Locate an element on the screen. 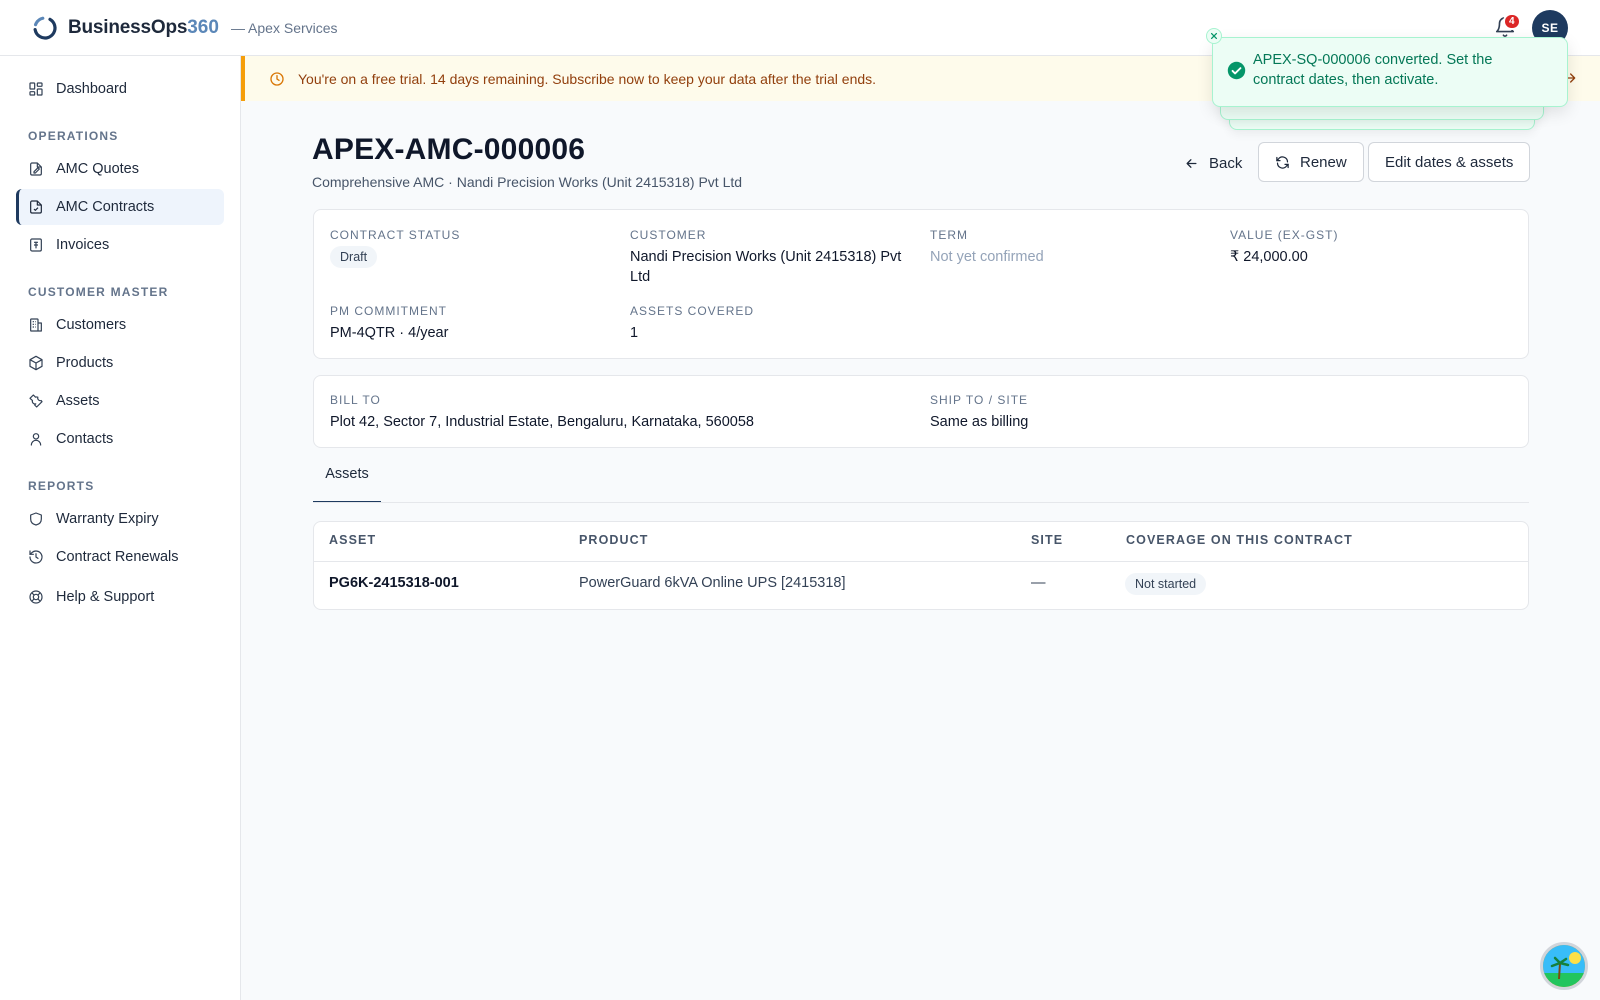  pm-commitment-label: PM COMMITMENT is located at coordinates (388, 311).